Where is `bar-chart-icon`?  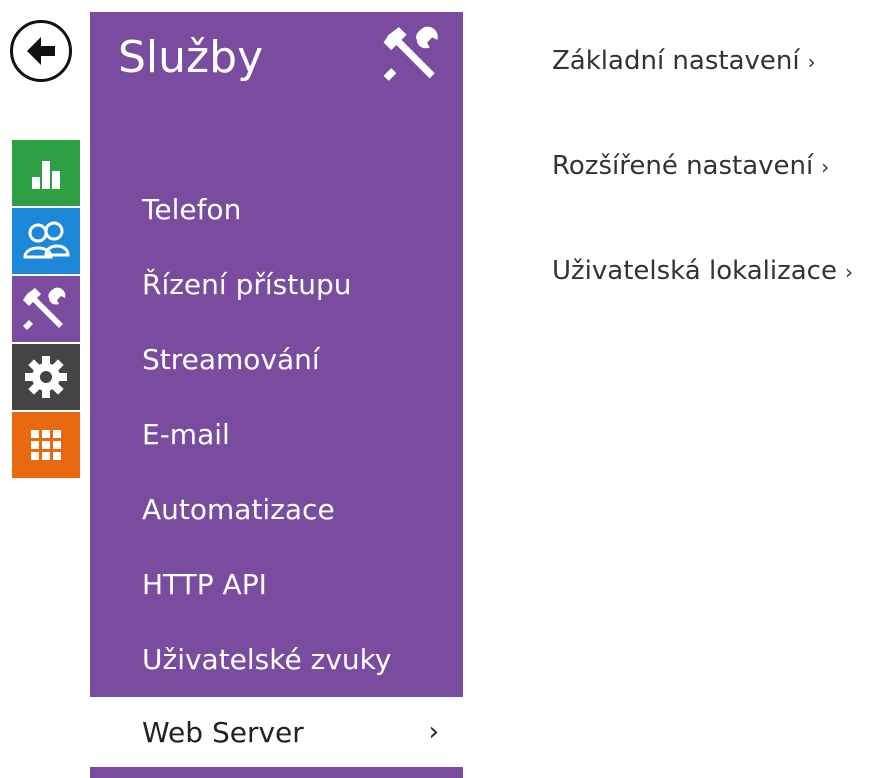
bar-chart-icon is located at coordinates (46, 175).